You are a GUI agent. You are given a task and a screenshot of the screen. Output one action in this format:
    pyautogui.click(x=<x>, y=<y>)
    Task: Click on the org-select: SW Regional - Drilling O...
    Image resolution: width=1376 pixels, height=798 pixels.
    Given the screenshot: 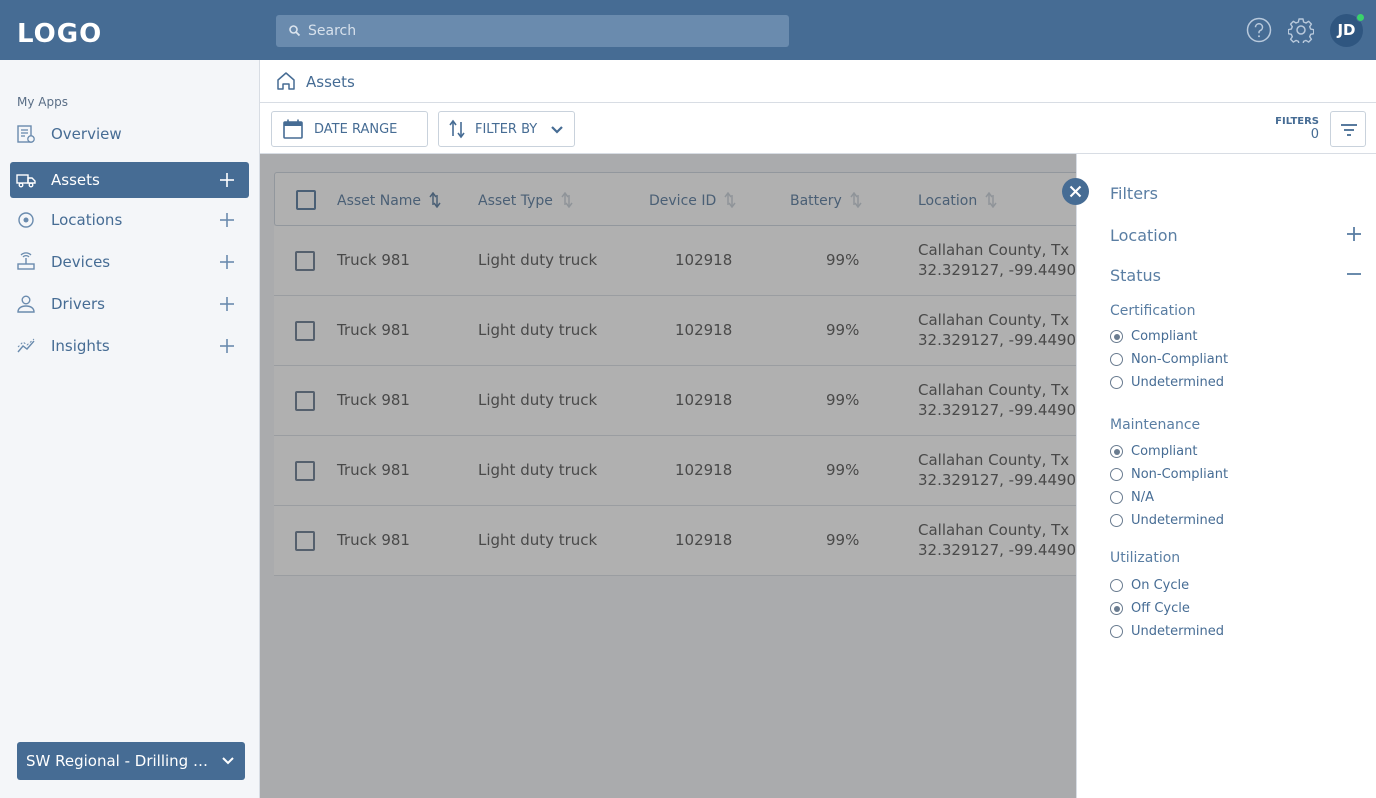 What is the action you would take?
    pyautogui.click(x=131, y=761)
    